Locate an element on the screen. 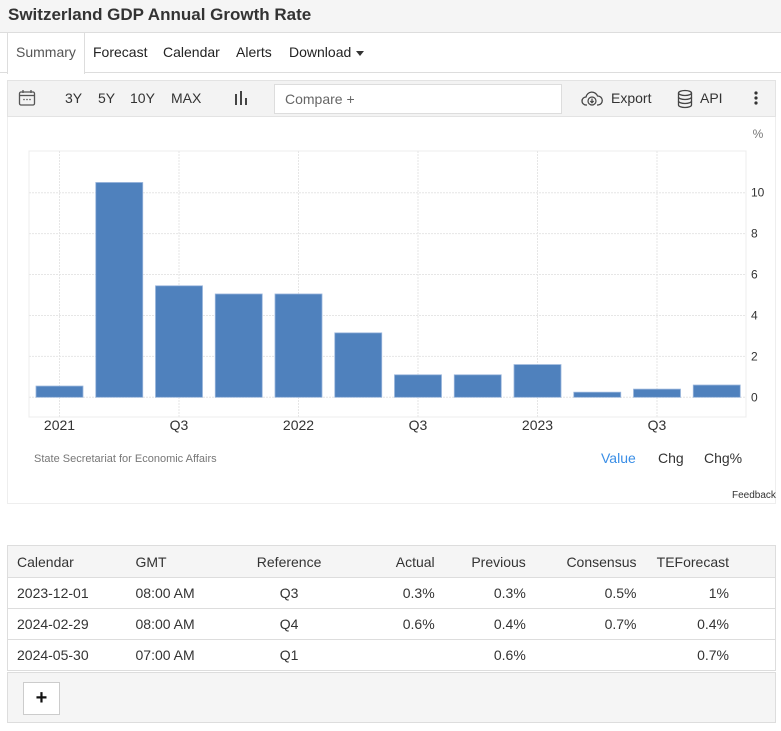 The width and height of the screenshot is (781, 731). cell-reference: Q4 is located at coordinates (289, 624).